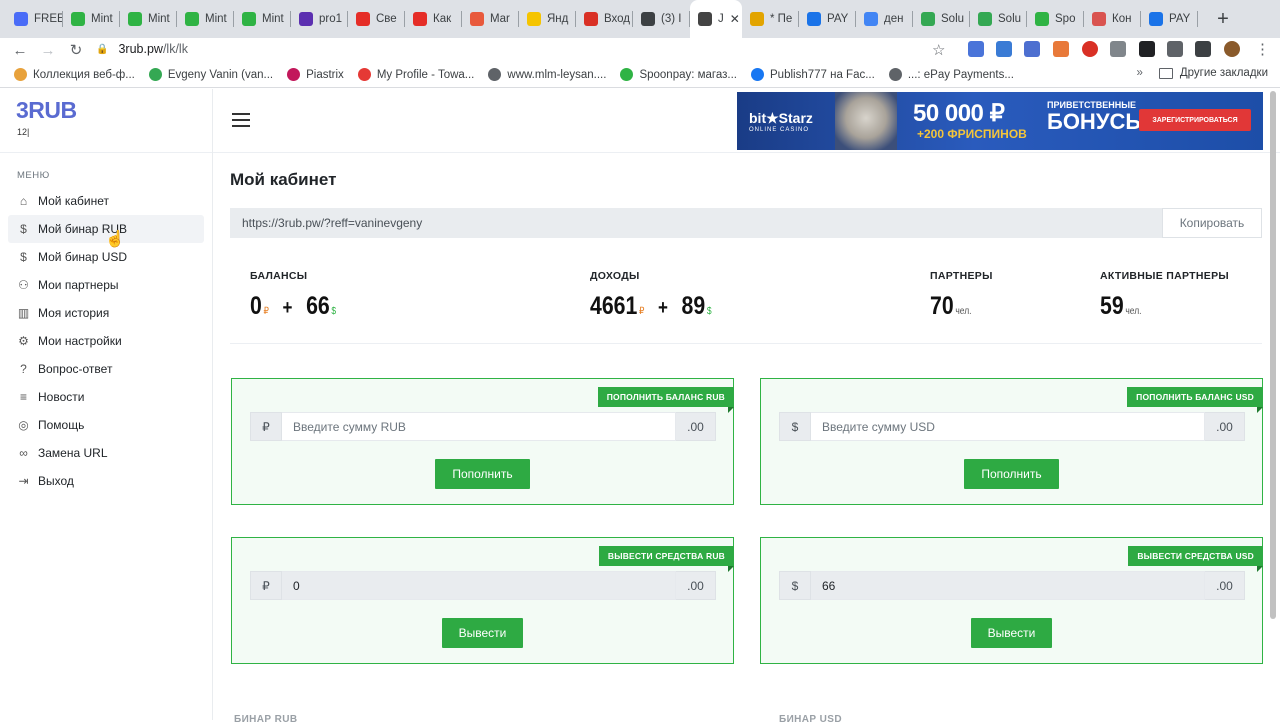  What do you see at coordinates (547, 19) in the screenshot?
I see `browser-tab: Янд` at bounding box center [547, 19].